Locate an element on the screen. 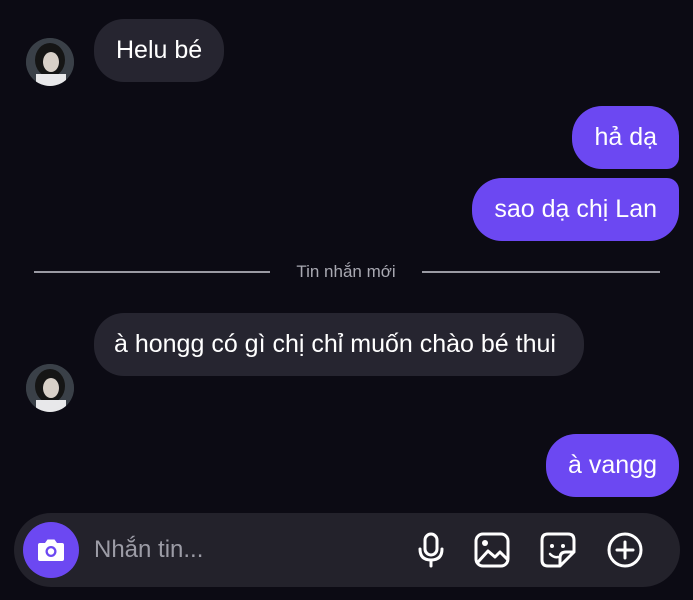 Image resolution: width=693 pixels, height=600 pixels. camera-icon is located at coordinates (51, 550).